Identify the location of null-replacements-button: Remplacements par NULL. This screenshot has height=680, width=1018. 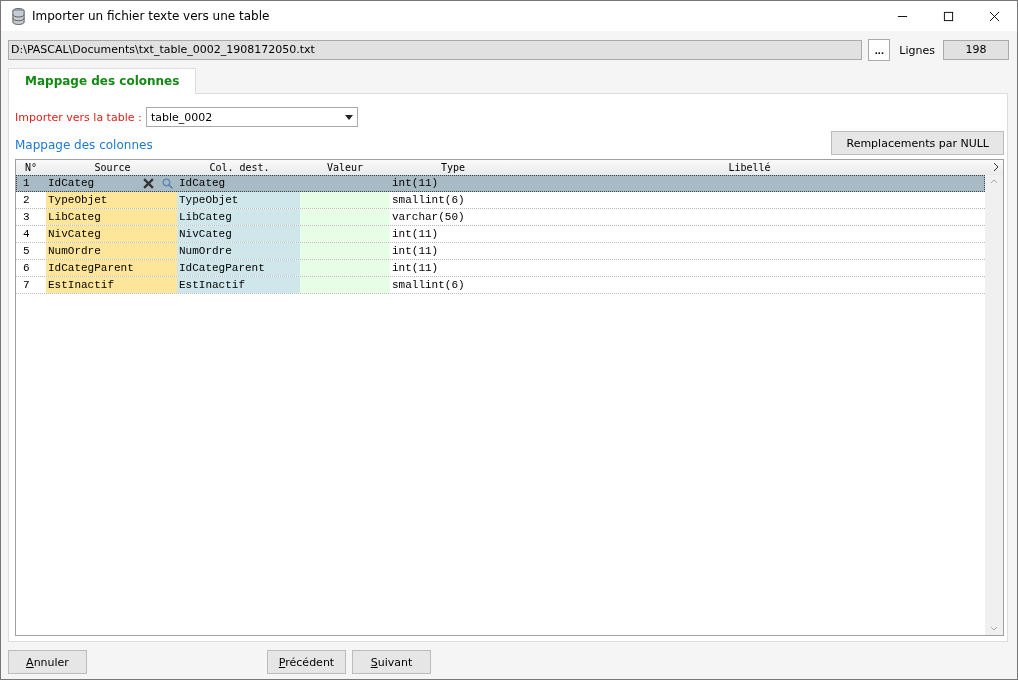
(917, 143).